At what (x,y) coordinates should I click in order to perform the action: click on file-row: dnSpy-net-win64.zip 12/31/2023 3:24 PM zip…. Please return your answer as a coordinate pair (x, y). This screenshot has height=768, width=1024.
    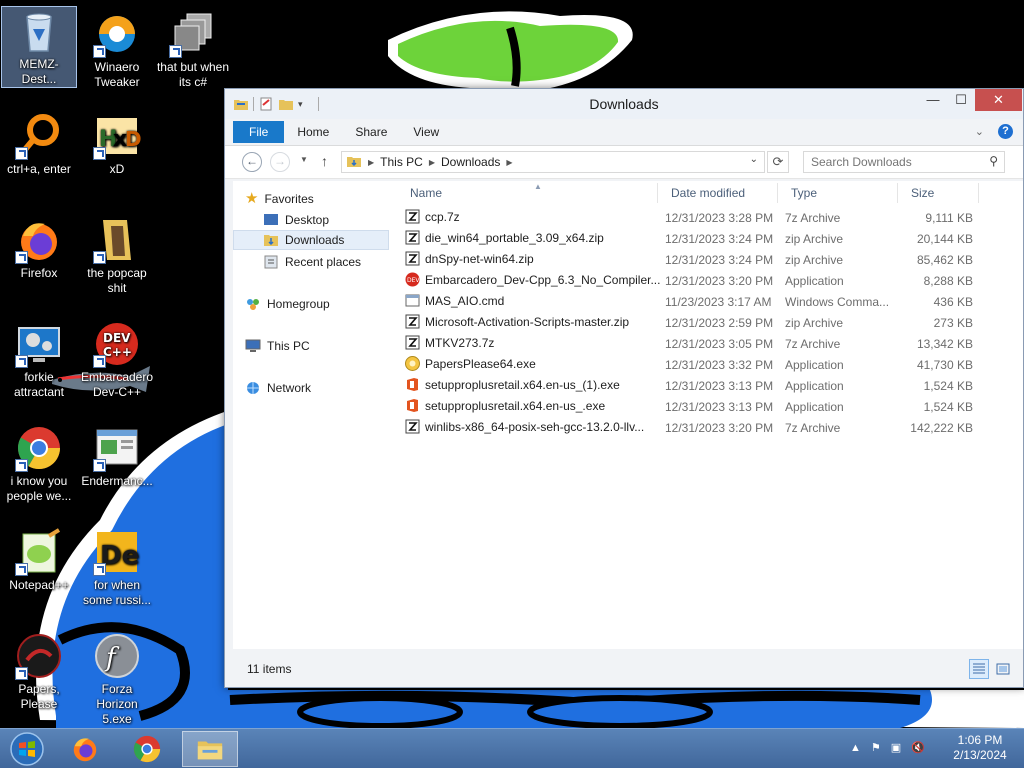
    Looking at the image, I should click on (713, 259).